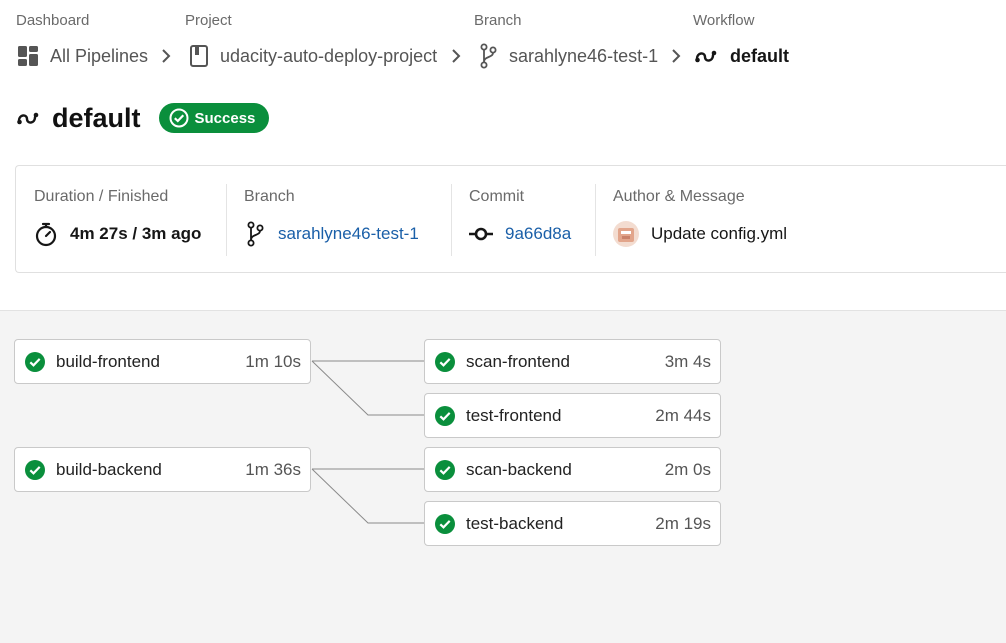 This screenshot has height=643, width=1006. Describe the element at coordinates (101, 196) in the screenshot. I see `duration-label: Duration / Finished` at that location.